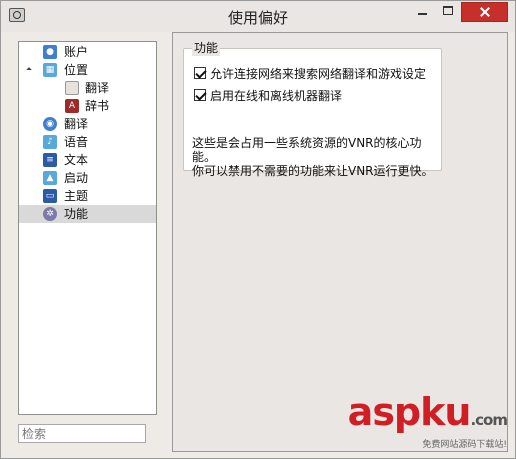 The height and width of the screenshot is (459, 516). I want to click on sidebar-item-features: ✲ 功能, so click(87, 214).